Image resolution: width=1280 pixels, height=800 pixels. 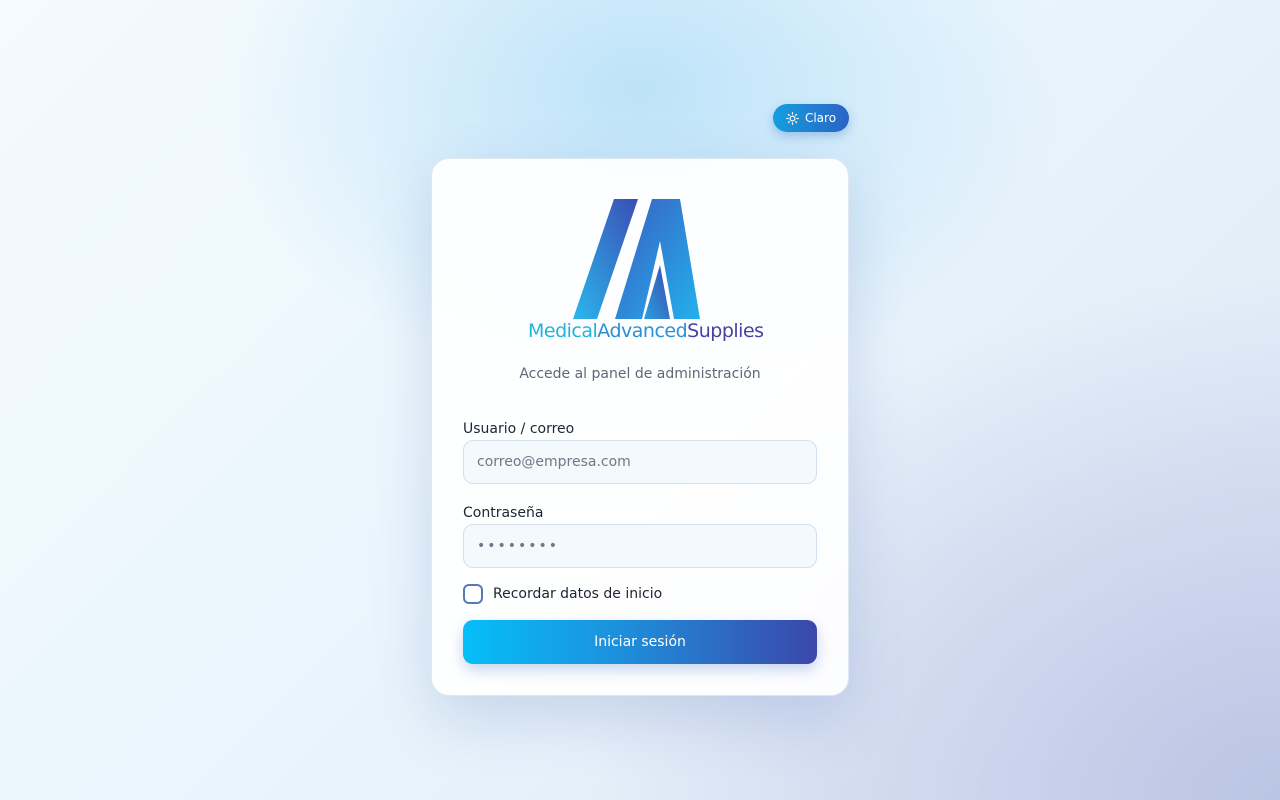 I want to click on brand-word-medical: Medical, so click(x=563, y=331).